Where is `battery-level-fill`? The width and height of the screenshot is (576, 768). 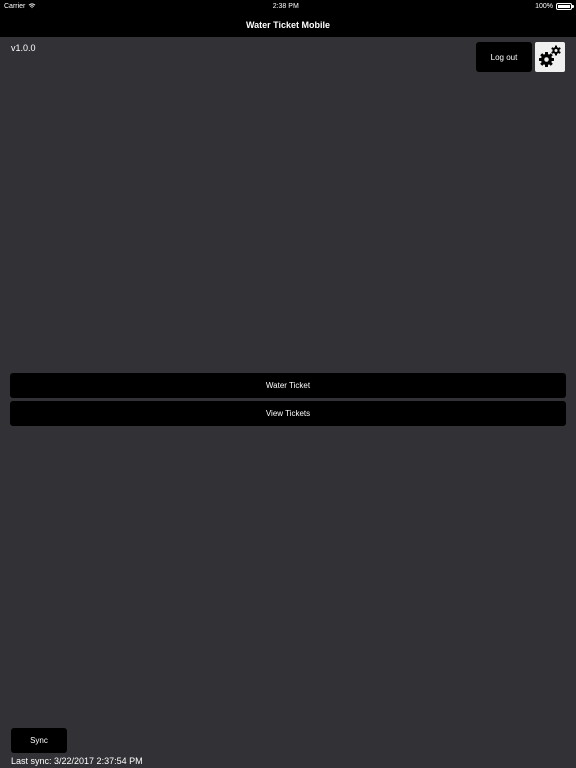 battery-level-fill is located at coordinates (564, 6).